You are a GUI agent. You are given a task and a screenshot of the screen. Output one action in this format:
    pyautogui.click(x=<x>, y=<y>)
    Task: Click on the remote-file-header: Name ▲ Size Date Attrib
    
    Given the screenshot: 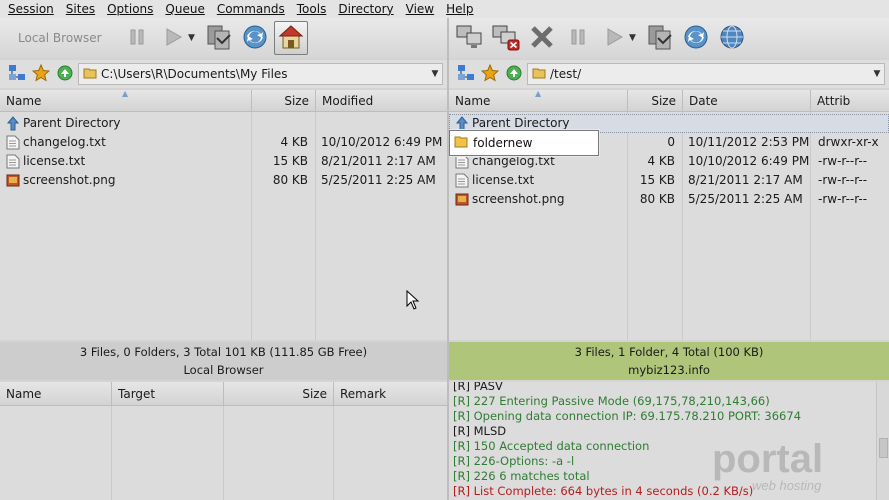 What is the action you would take?
    pyautogui.click(x=669, y=100)
    